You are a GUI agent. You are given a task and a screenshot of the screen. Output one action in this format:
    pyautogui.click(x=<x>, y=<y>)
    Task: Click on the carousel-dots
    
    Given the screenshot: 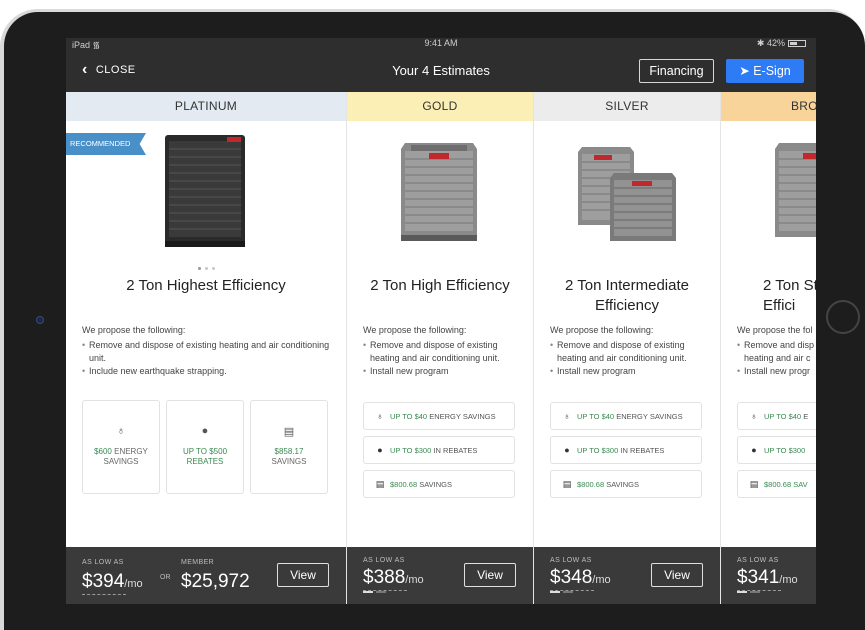 What is the action you would take?
    pyautogui.click(x=206, y=266)
    